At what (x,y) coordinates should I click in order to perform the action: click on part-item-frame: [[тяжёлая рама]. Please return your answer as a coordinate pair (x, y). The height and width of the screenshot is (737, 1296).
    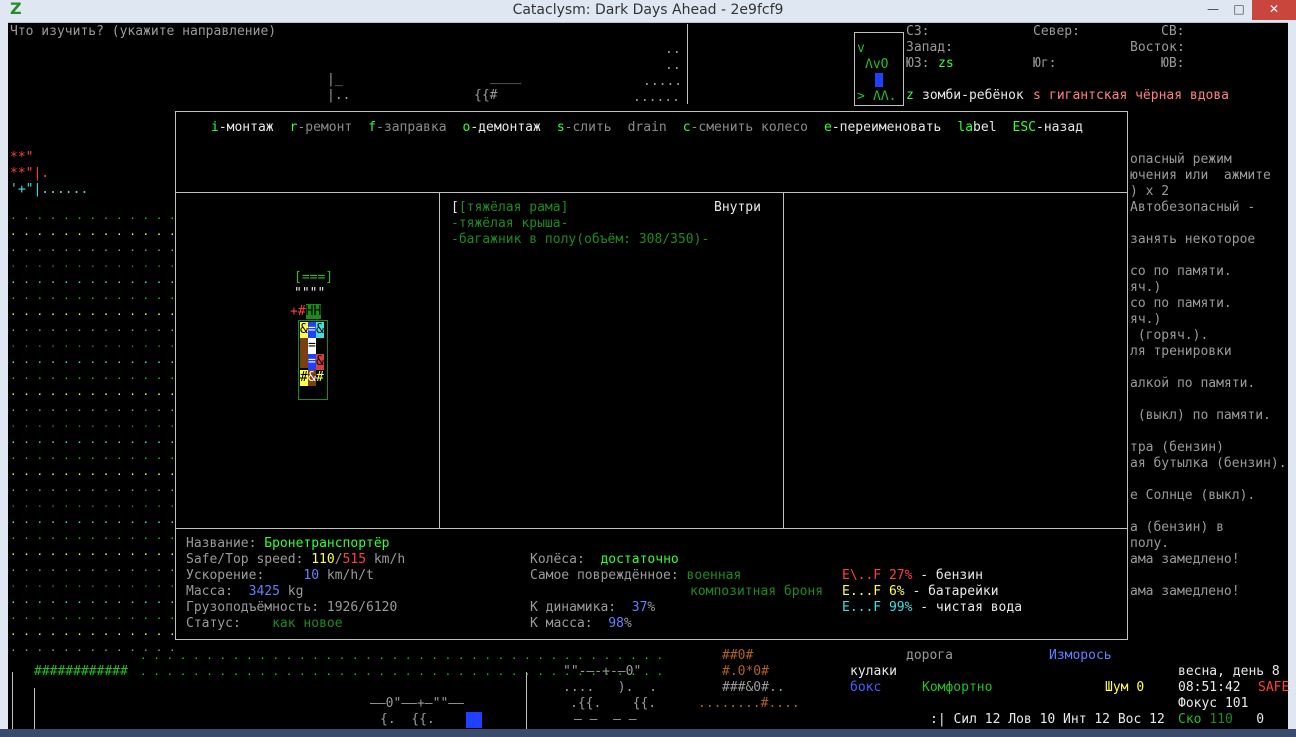
    Looking at the image, I should click on (509, 208).